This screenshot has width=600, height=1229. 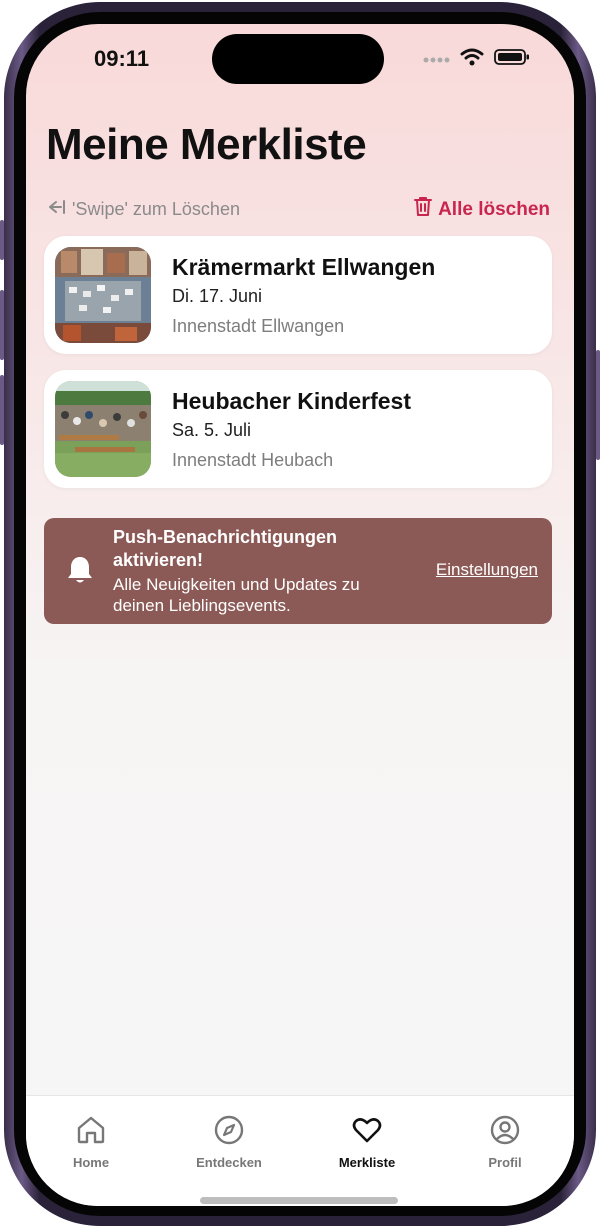 I want to click on tab-entdecken: Entdecken, so click(x=229, y=1142).